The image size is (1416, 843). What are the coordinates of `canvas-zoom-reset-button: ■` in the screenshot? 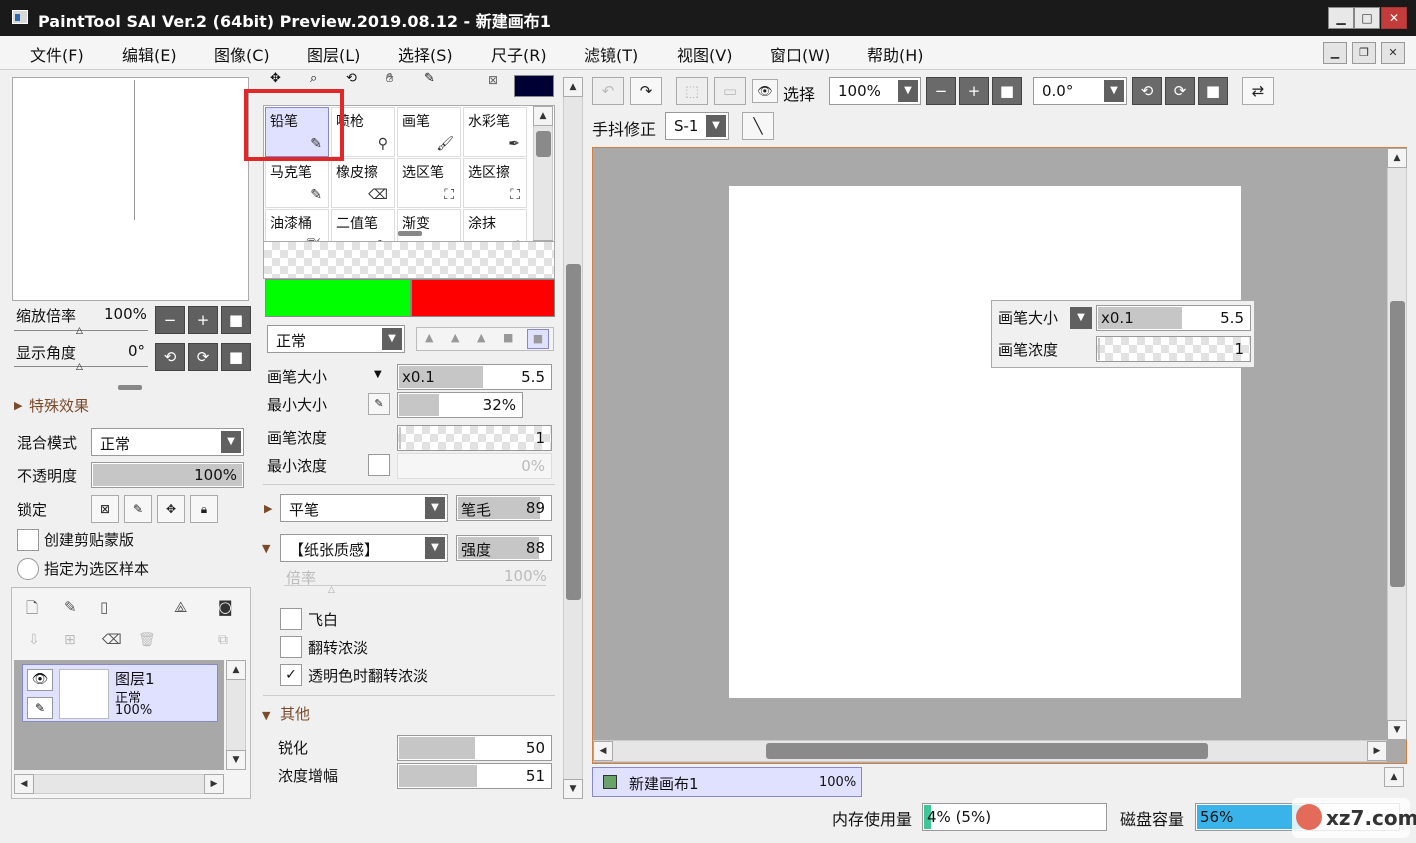 It's located at (1007, 91).